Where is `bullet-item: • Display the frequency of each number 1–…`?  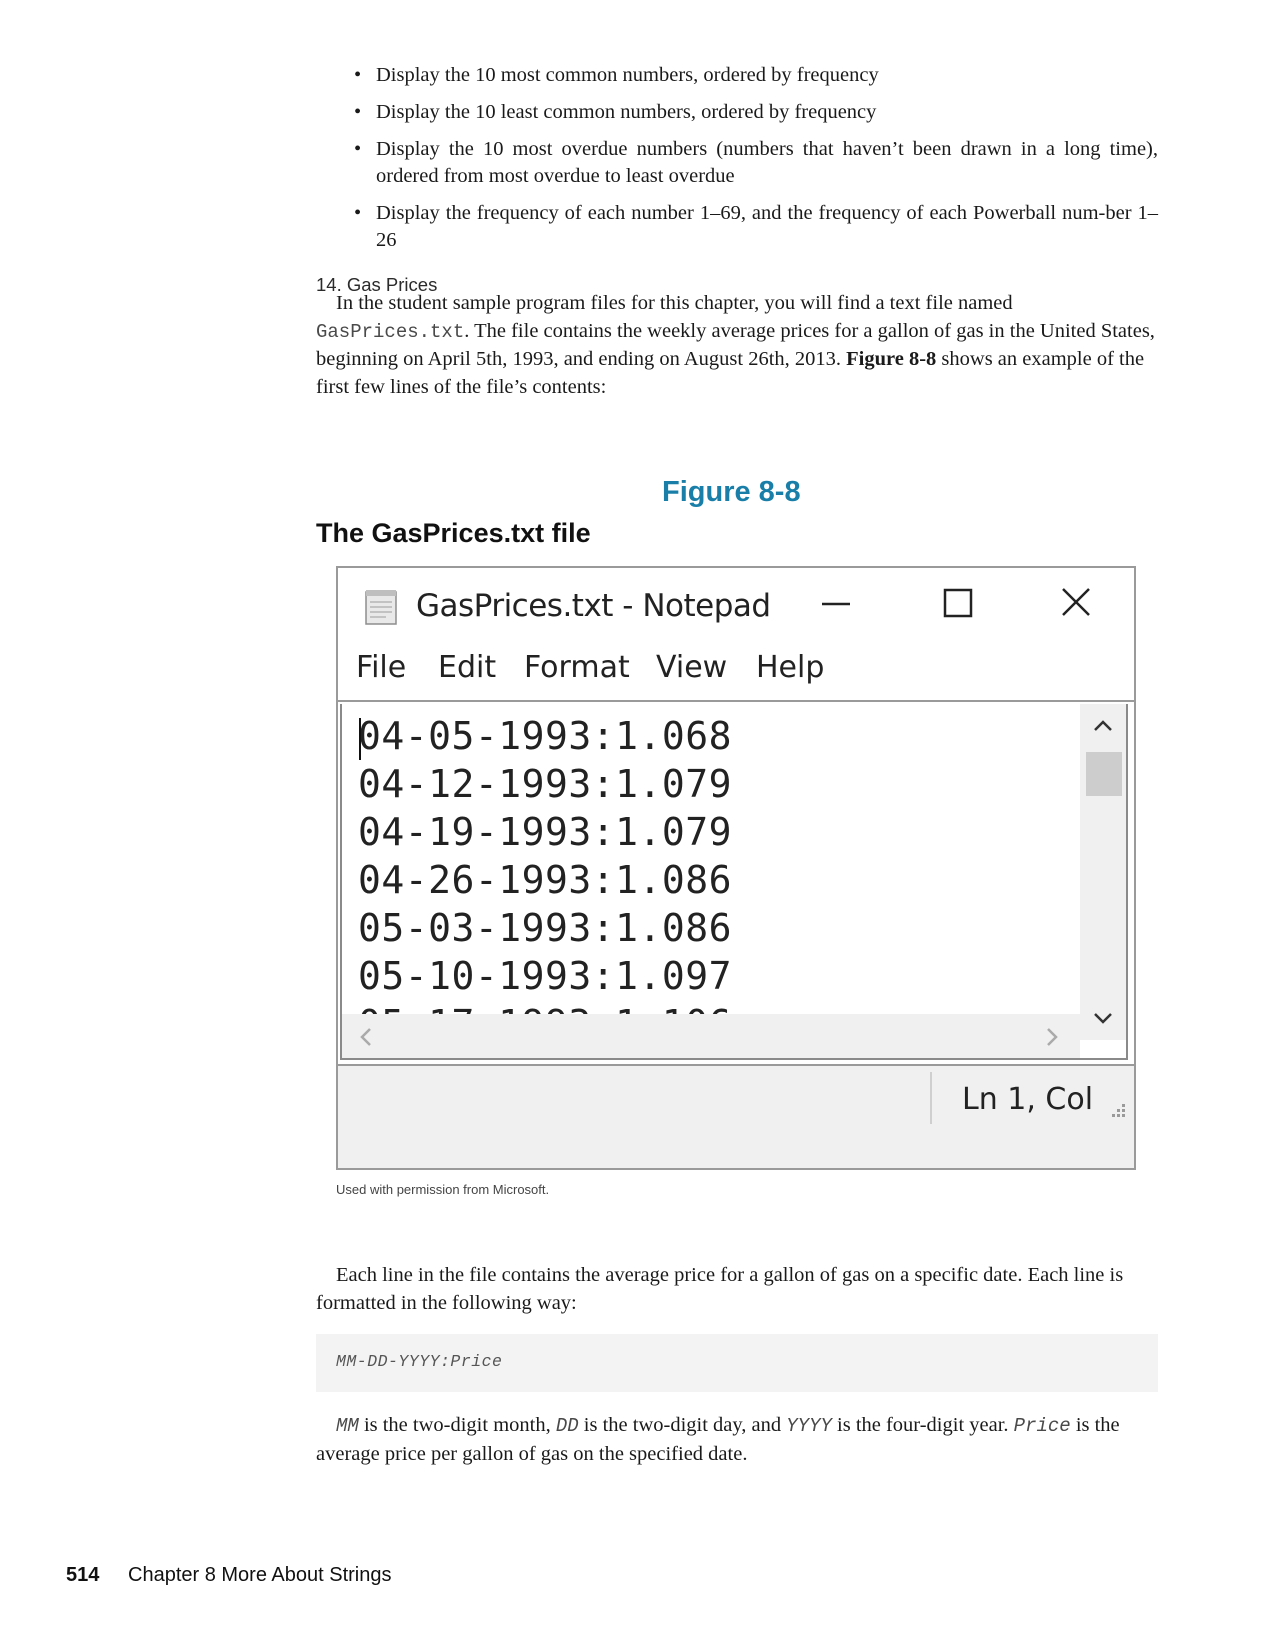
bullet-item: • Display the frequency of each number 1–… is located at coordinates (756, 226).